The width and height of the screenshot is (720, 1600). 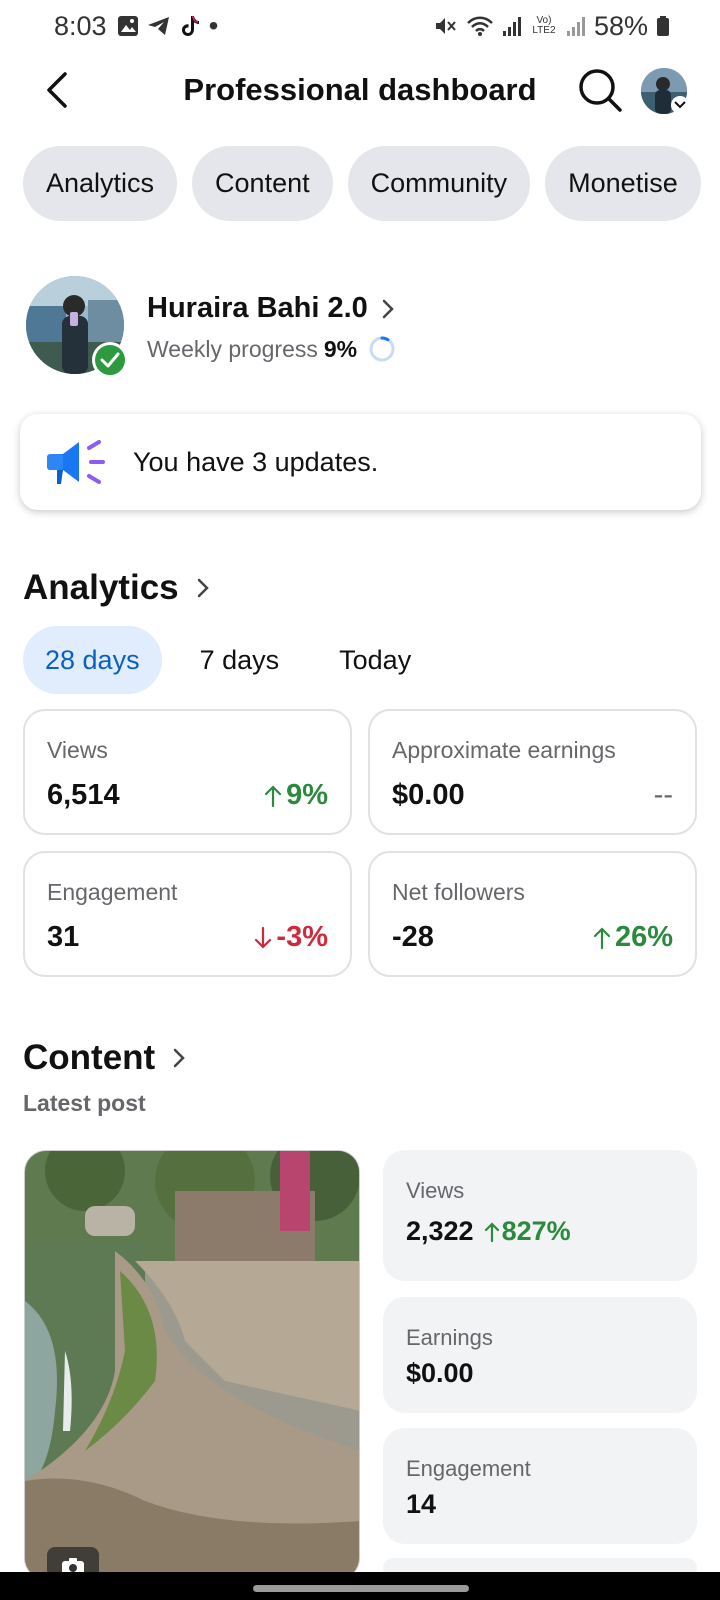 I want to click on stat-delta-value: -3%, so click(x=302, y=937).